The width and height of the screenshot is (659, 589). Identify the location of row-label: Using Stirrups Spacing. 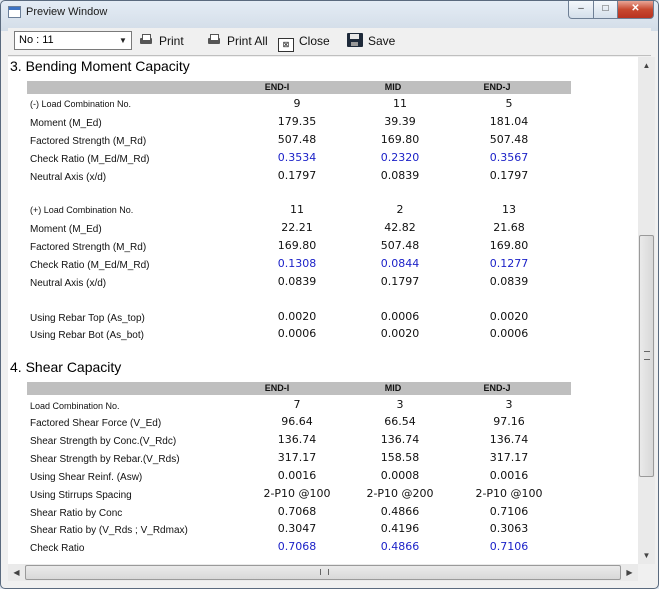
(81, 495).